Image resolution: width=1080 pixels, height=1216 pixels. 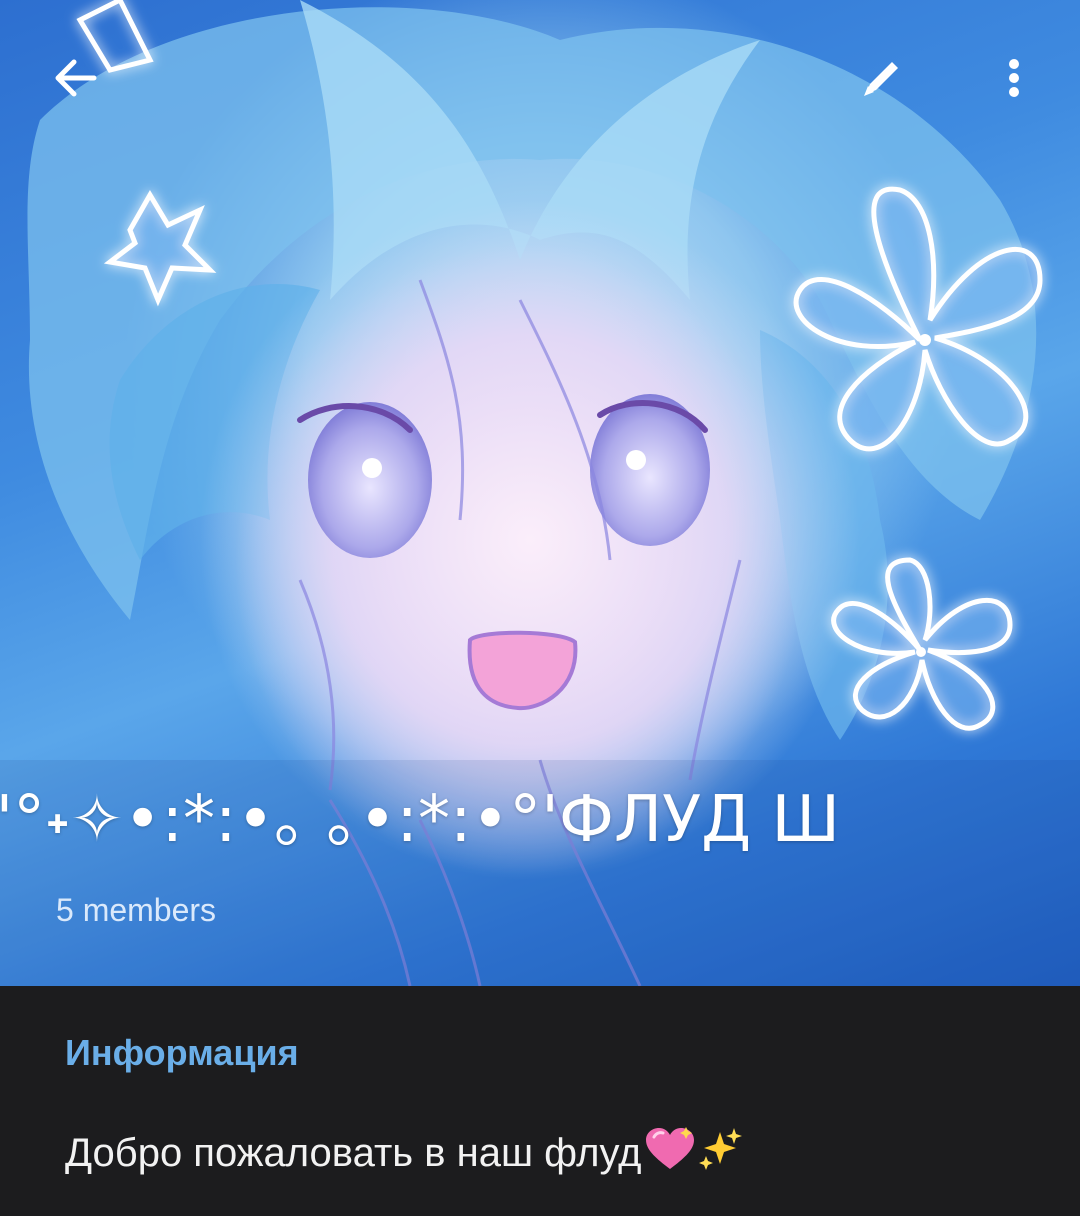 I want to click on more-options-button, so click(x=1014, y=78).